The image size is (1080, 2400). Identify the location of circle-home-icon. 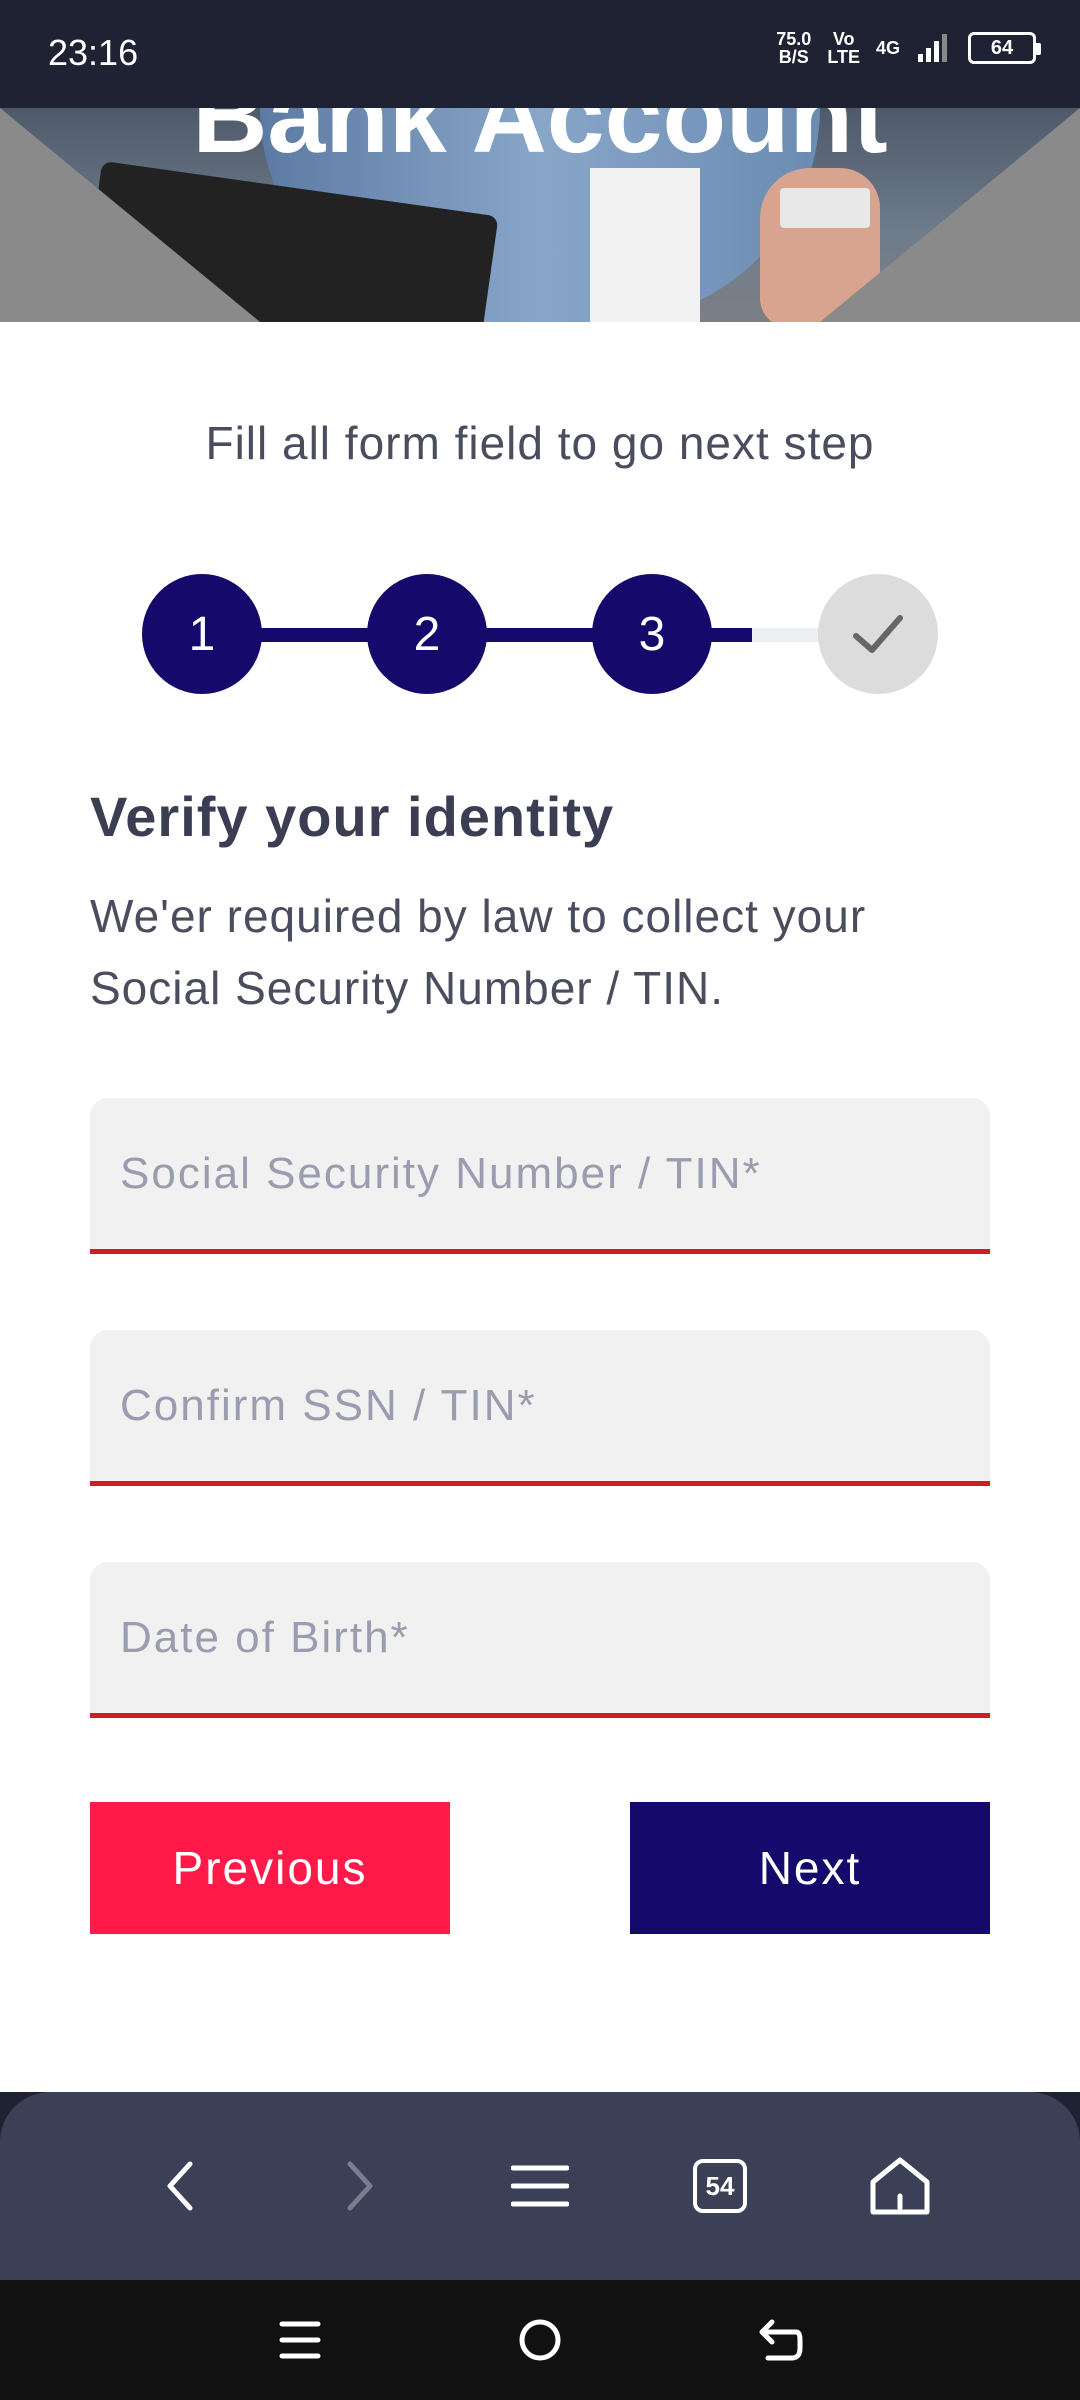
(540, 2340).